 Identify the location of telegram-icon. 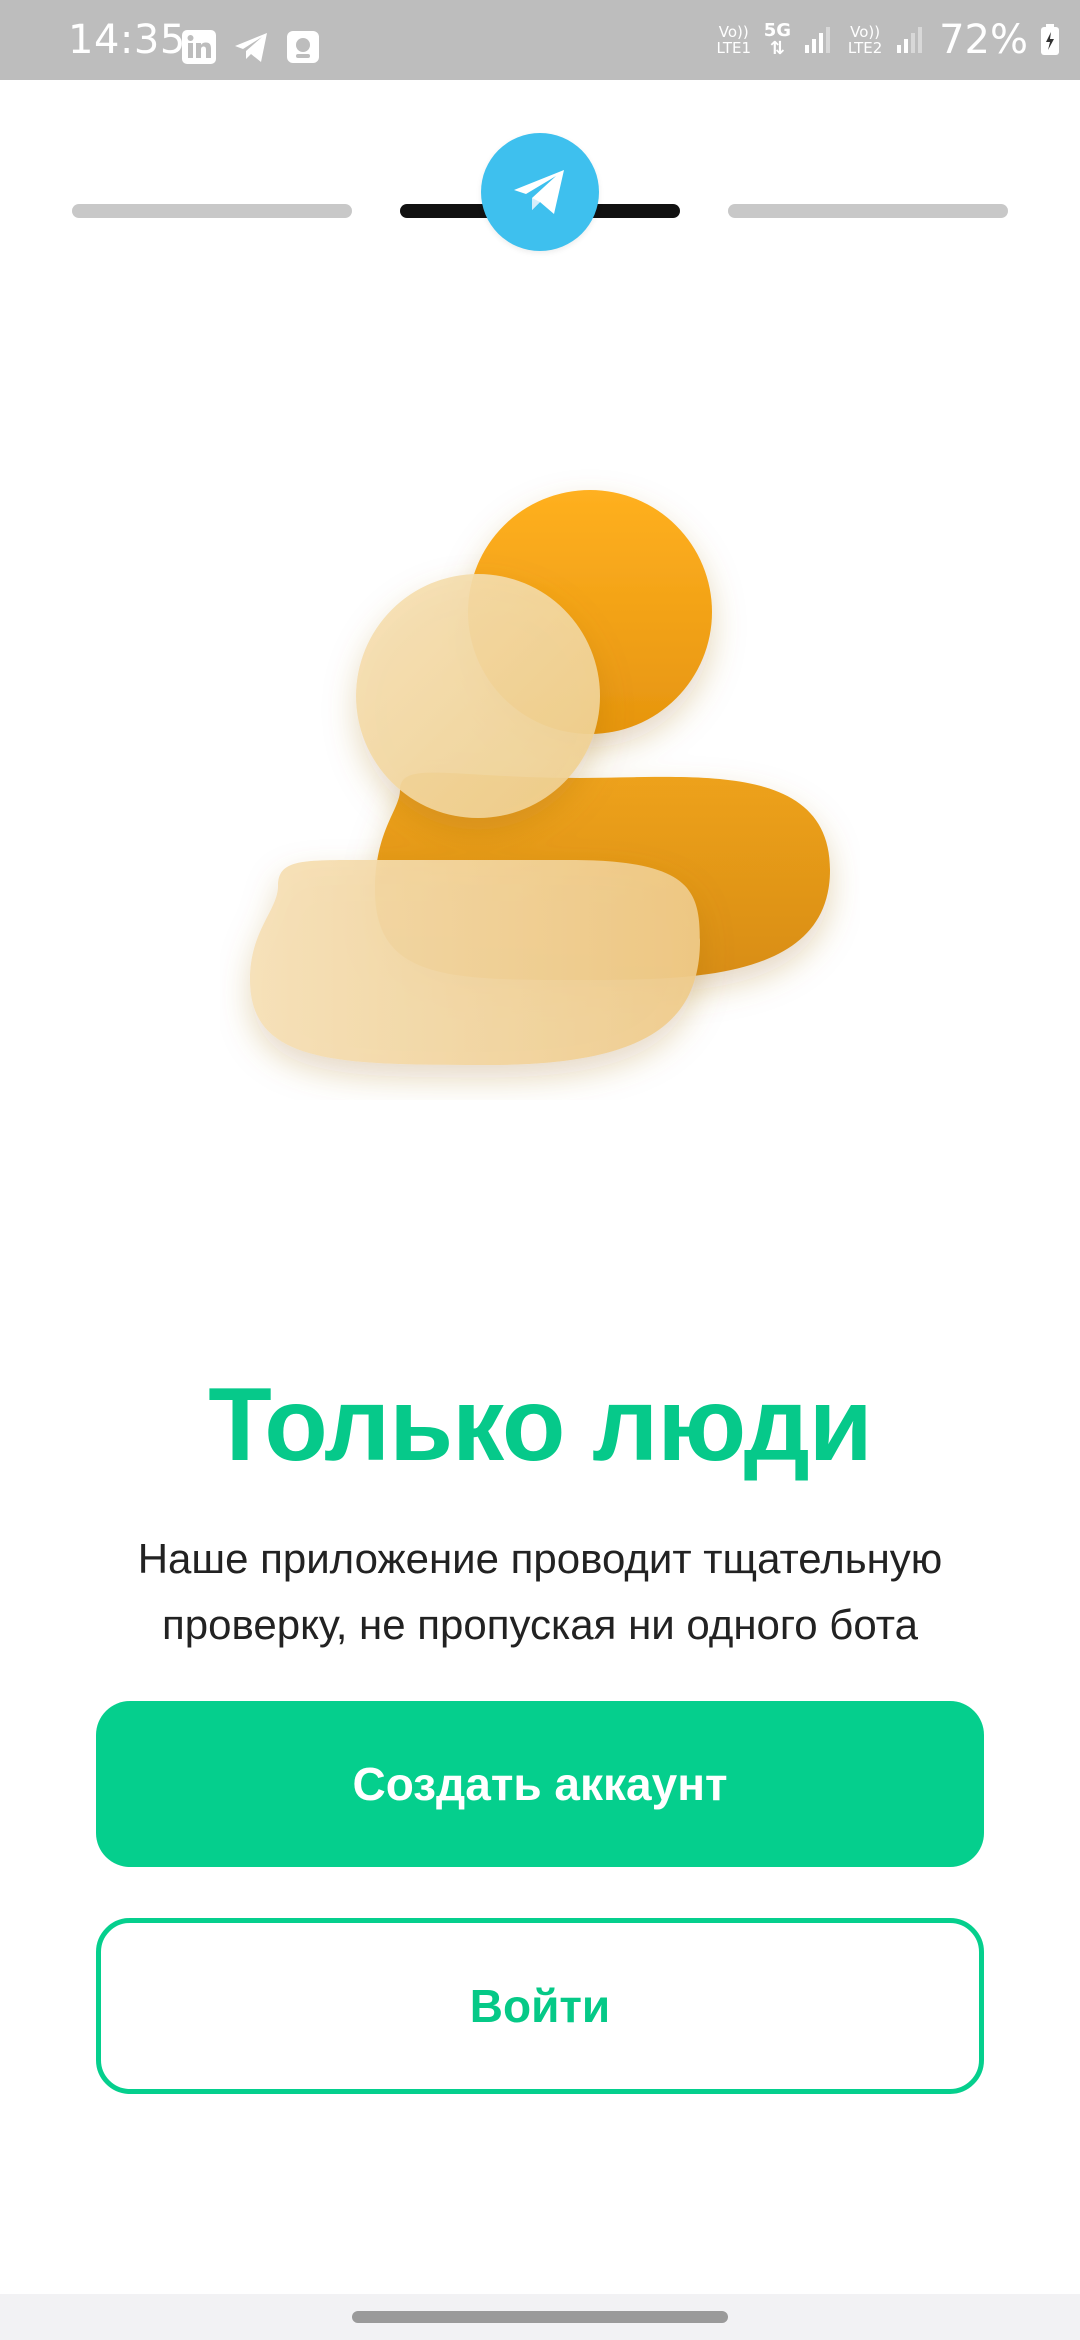
(251, 47).